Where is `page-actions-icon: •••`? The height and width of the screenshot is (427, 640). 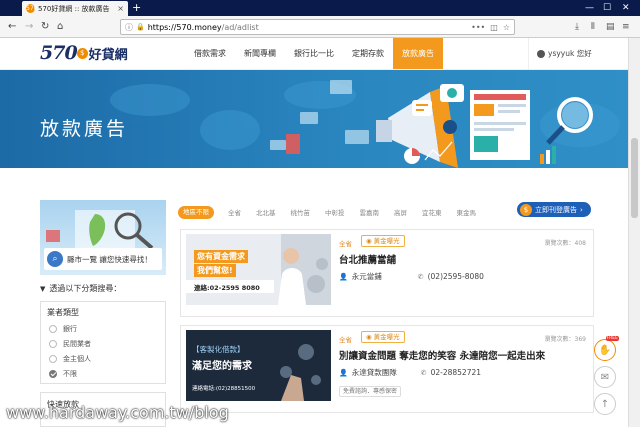
page-actions-icon: ••• is located at coordinates (478, 27).